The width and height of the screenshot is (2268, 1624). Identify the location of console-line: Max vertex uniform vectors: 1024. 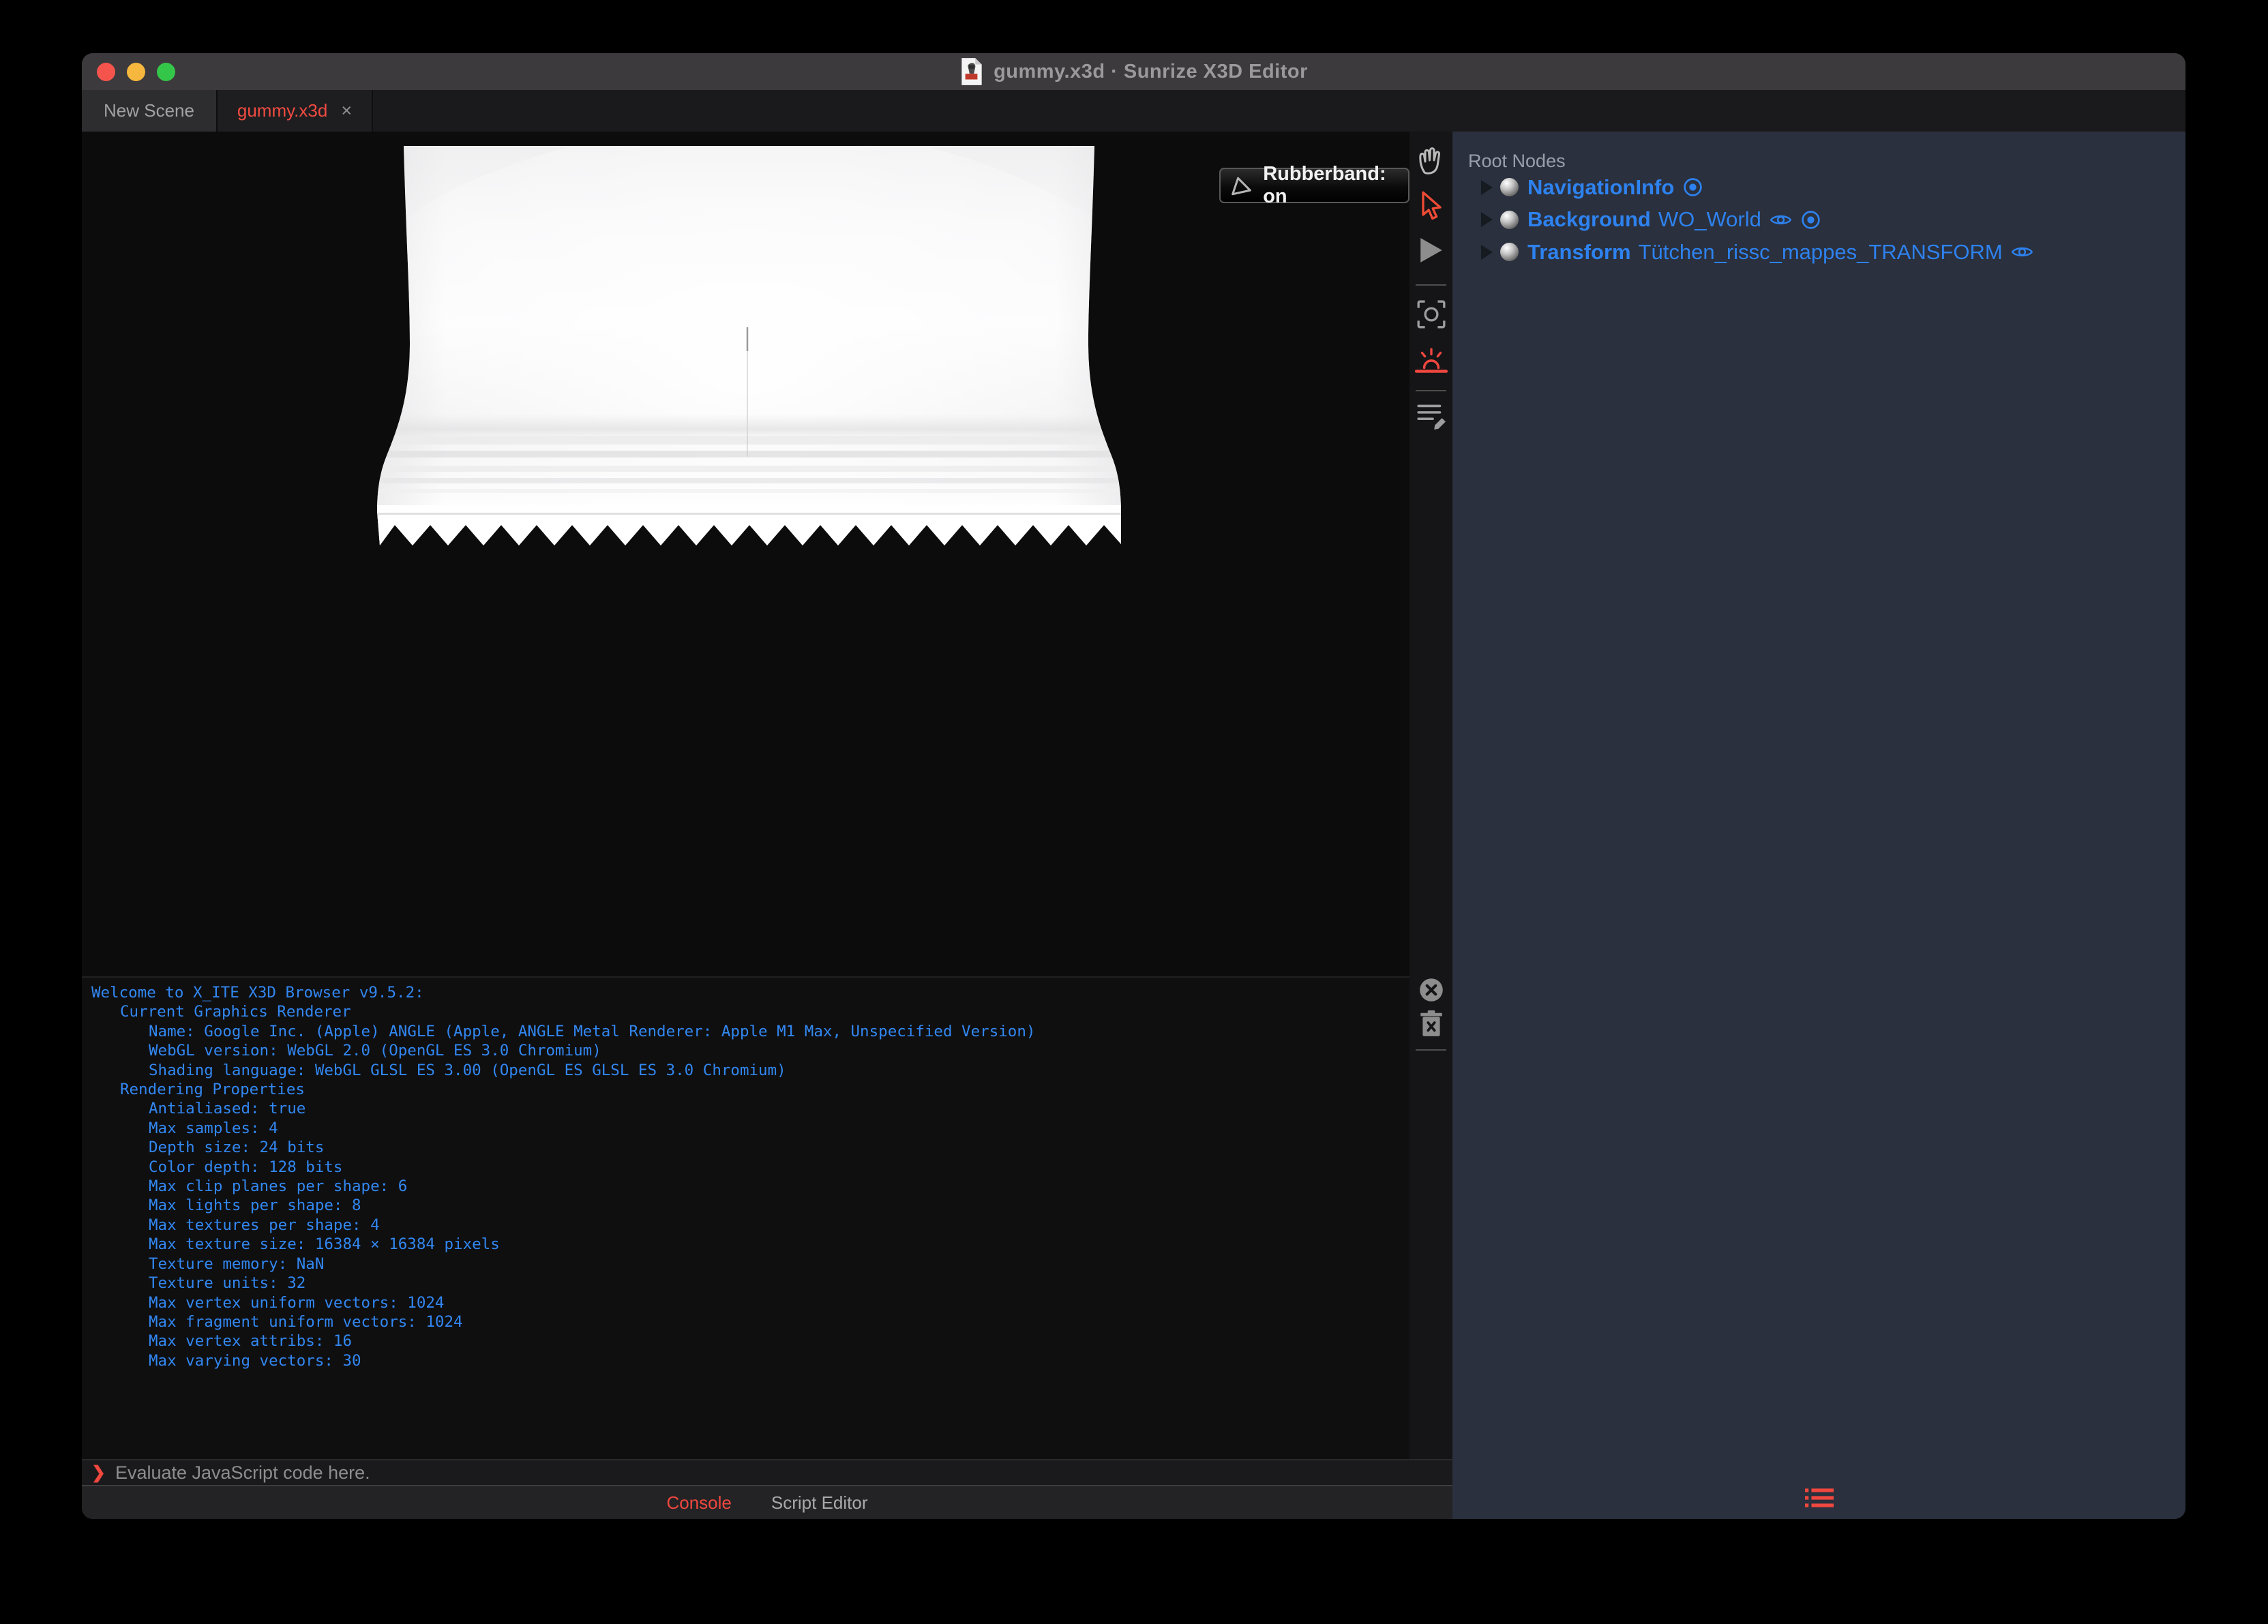
(297, 1302).